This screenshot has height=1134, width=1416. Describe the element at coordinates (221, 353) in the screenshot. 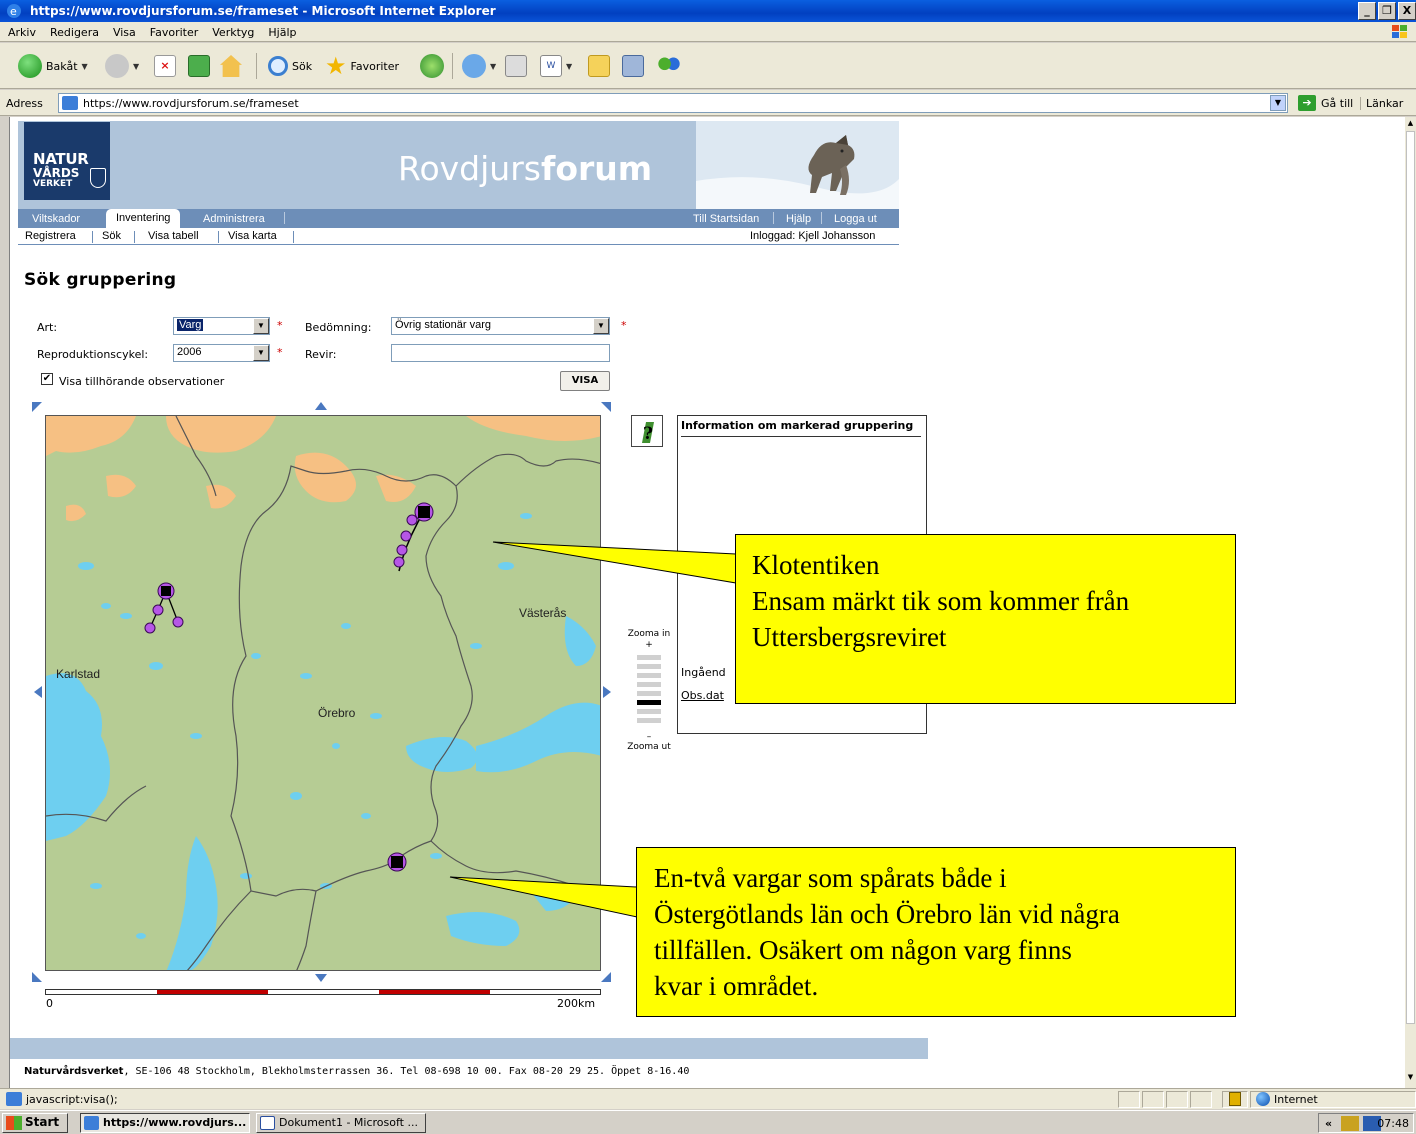

I see `reproduktionscykel-select: 2006 ▼` at that location.